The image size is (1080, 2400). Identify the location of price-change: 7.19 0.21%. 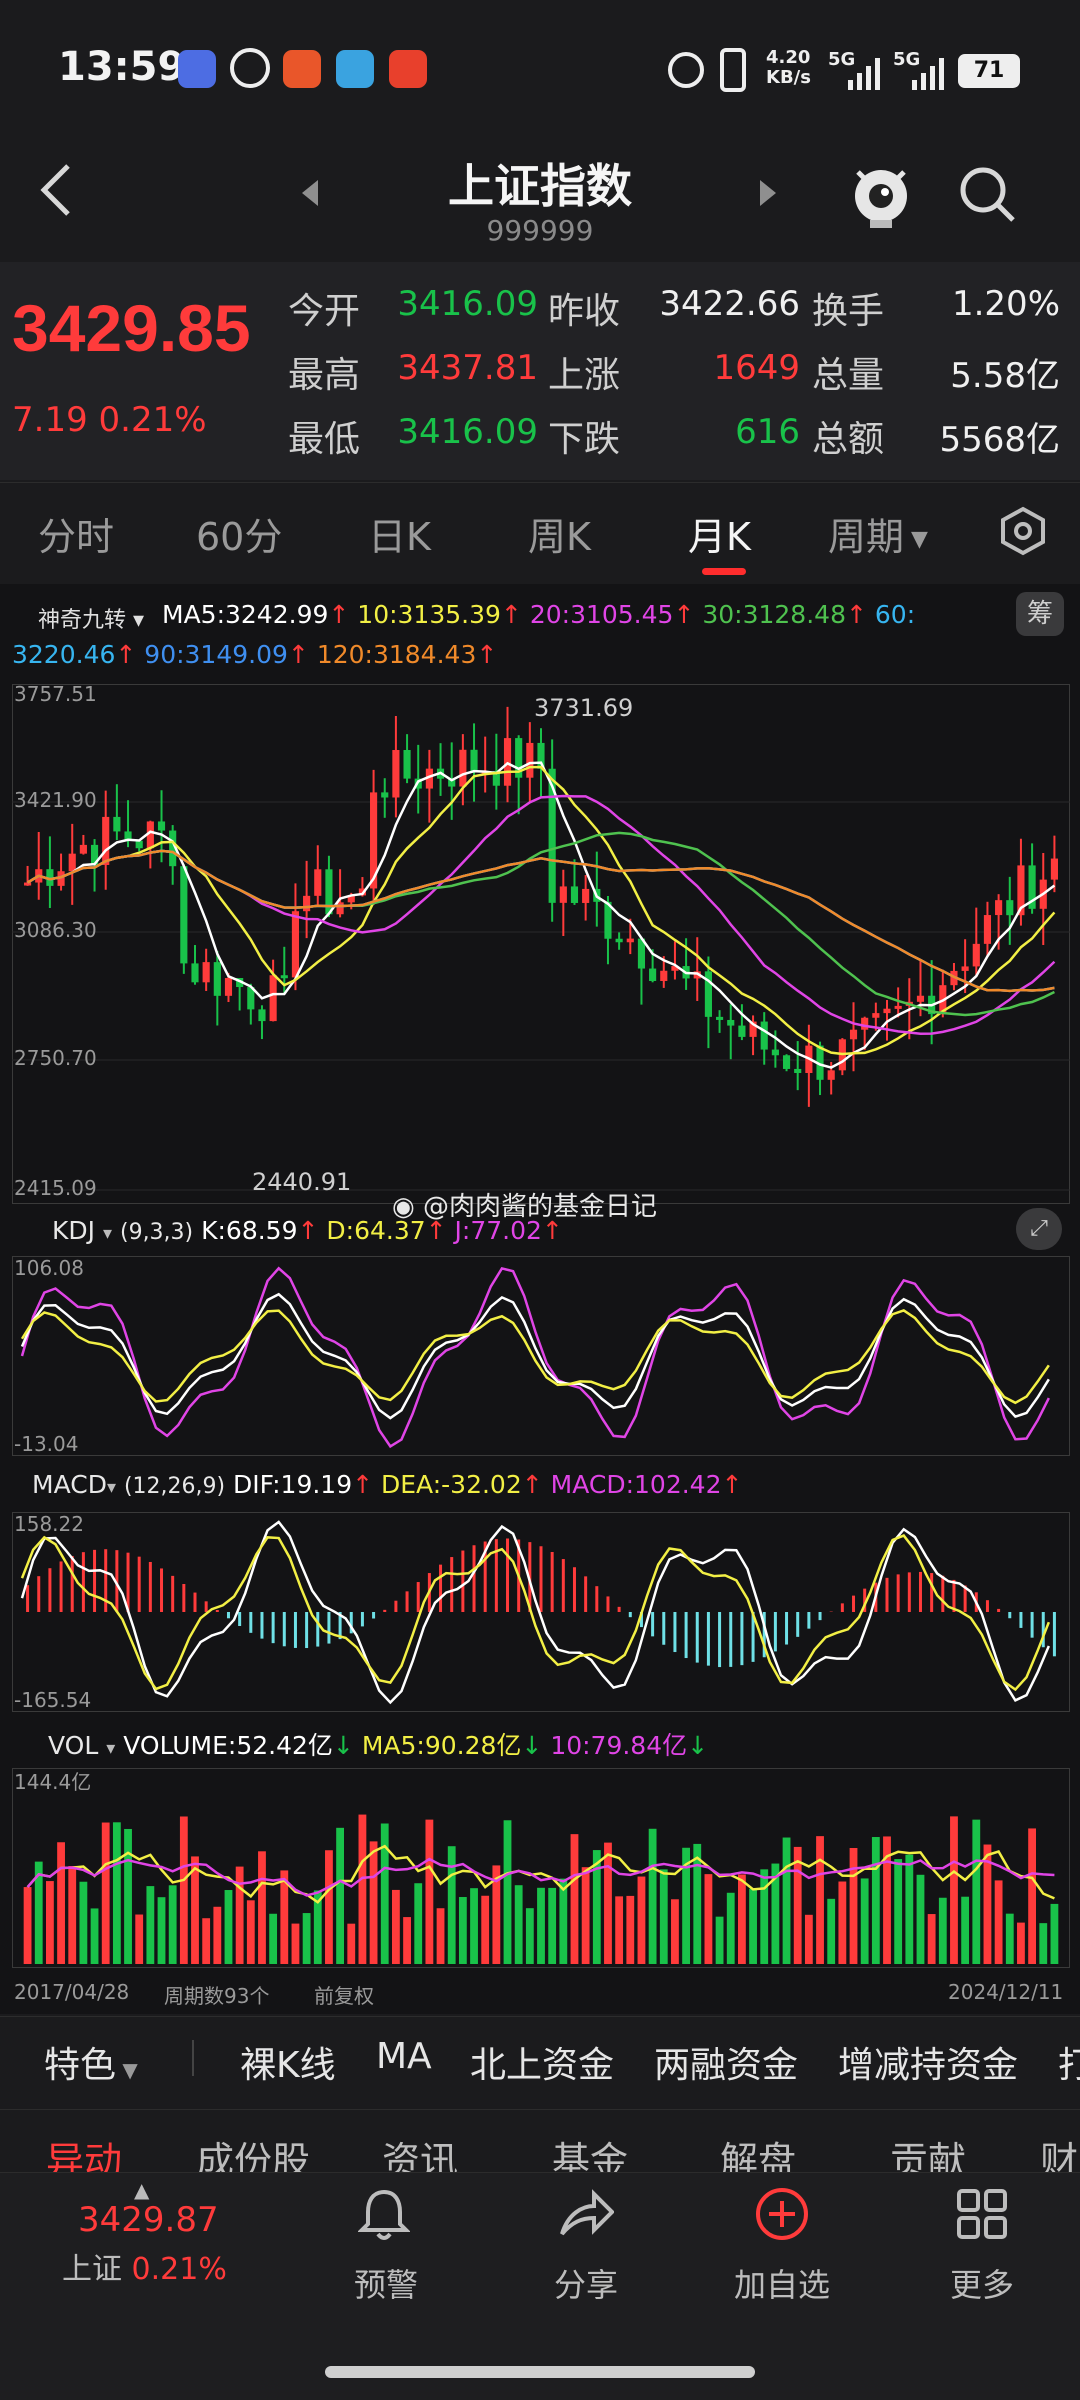
(109, 420).